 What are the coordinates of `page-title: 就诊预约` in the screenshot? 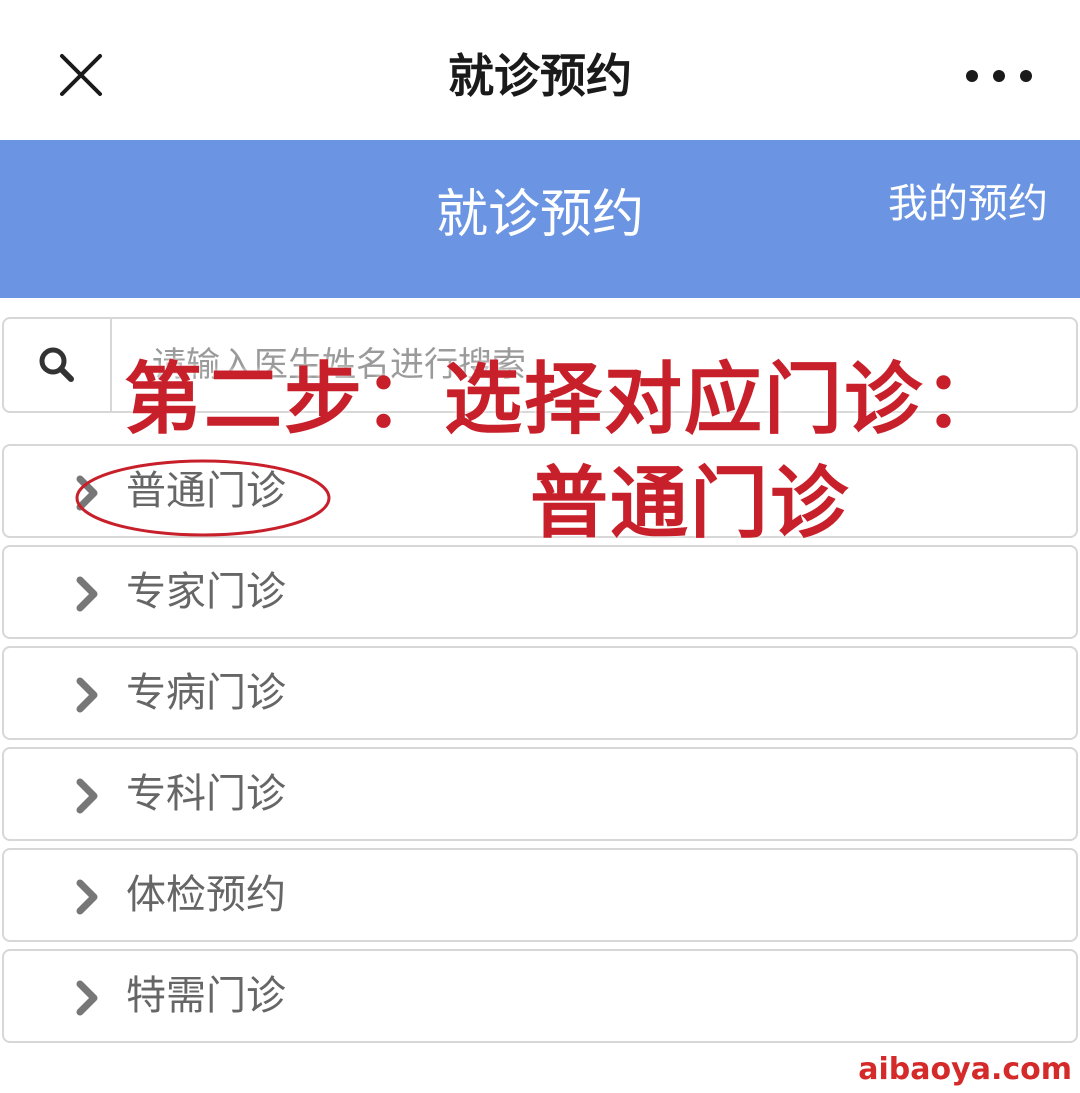 It's located at (540, 76).